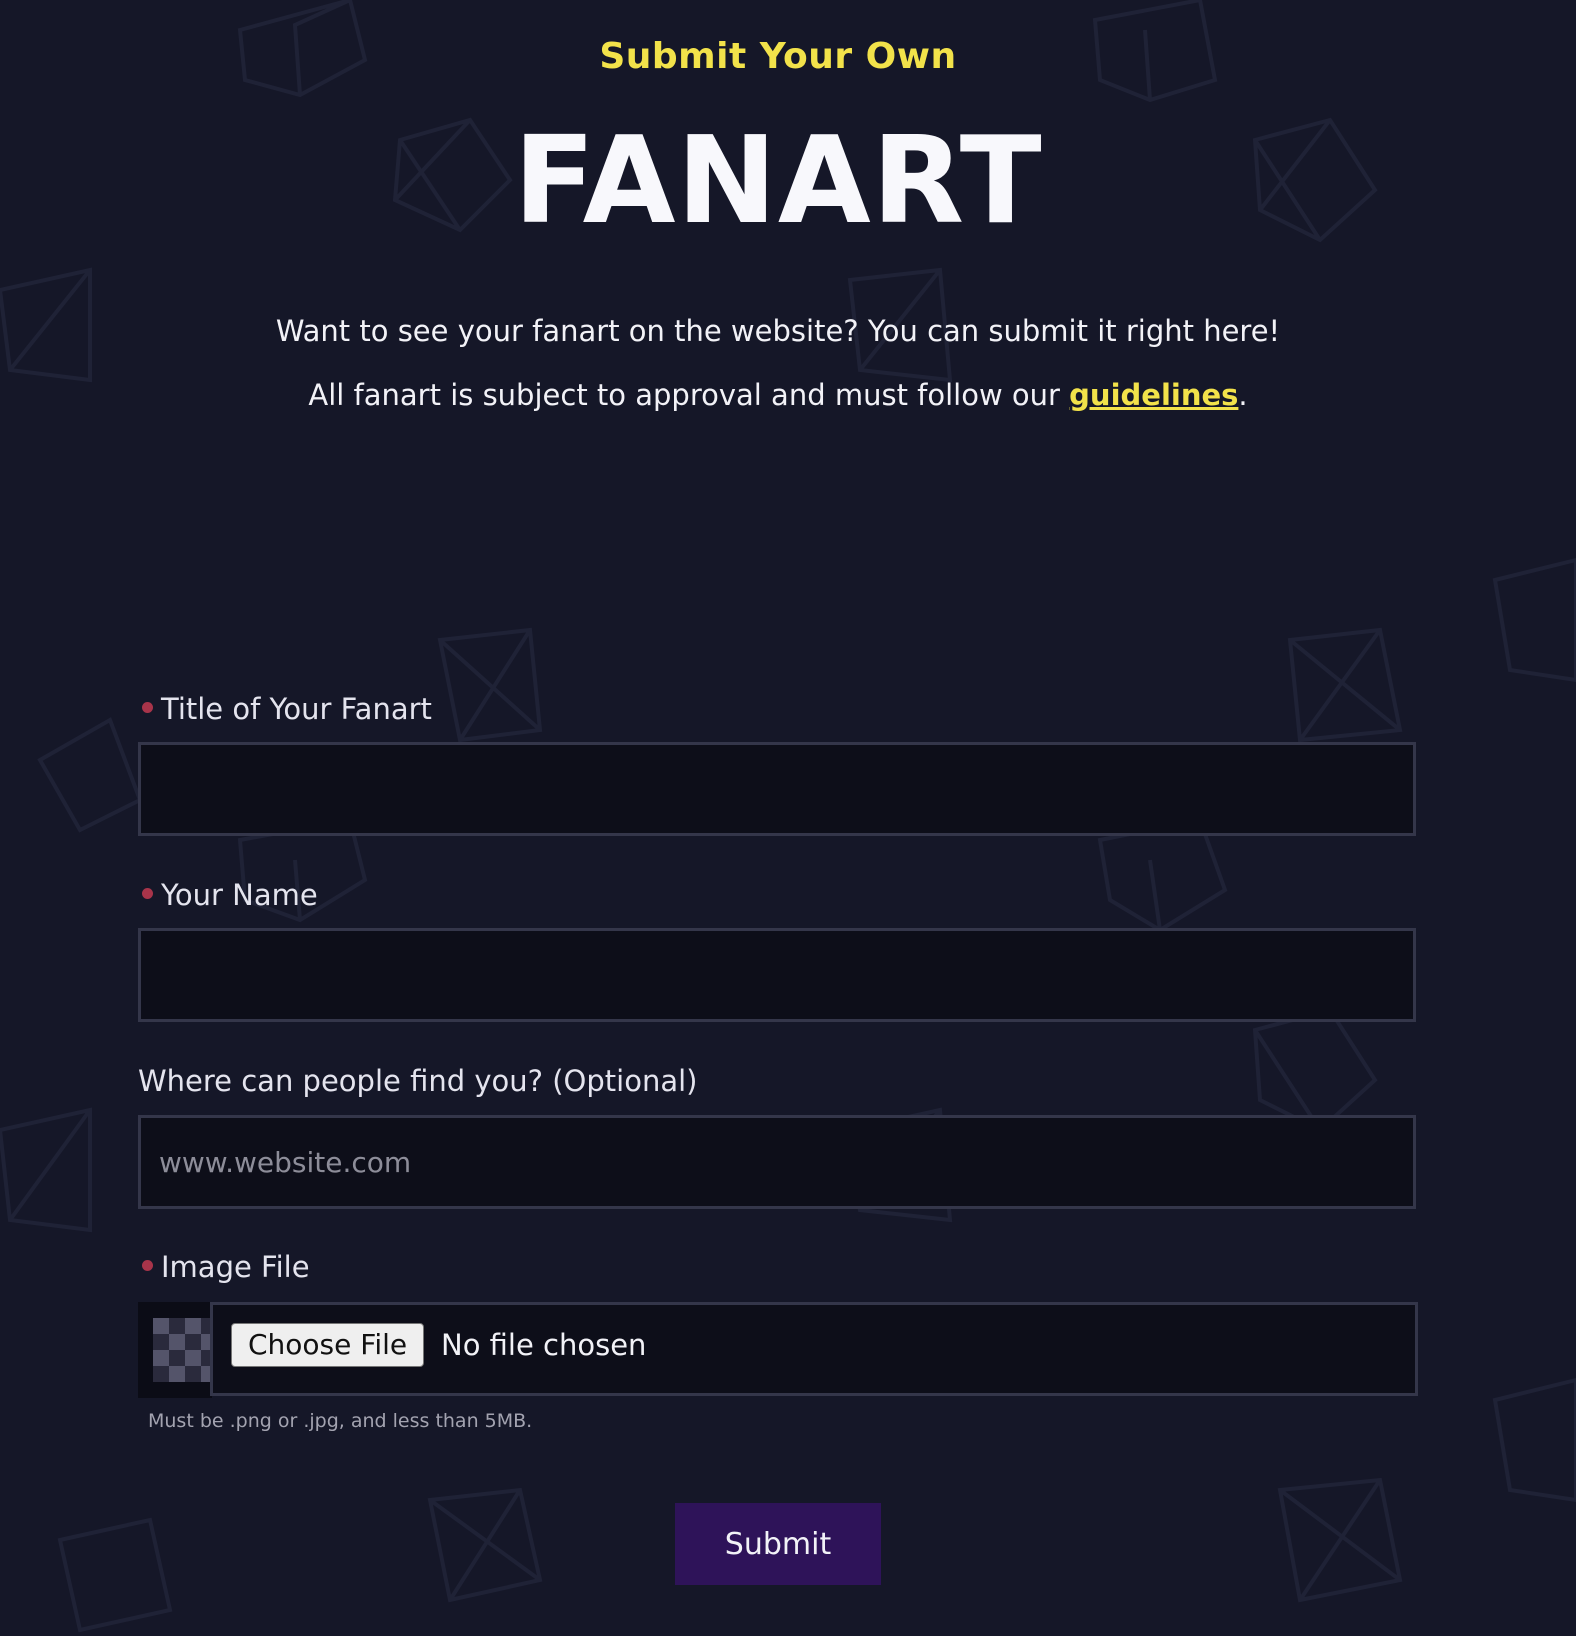 The width and height of the screenshot is (1576, 1636). What do you see at coordinates (340, 1421) in the screenshot?
I see `file-help-text: Must be .png or .jpg, and less than 5MB.` at bounding box center [340, 1421].